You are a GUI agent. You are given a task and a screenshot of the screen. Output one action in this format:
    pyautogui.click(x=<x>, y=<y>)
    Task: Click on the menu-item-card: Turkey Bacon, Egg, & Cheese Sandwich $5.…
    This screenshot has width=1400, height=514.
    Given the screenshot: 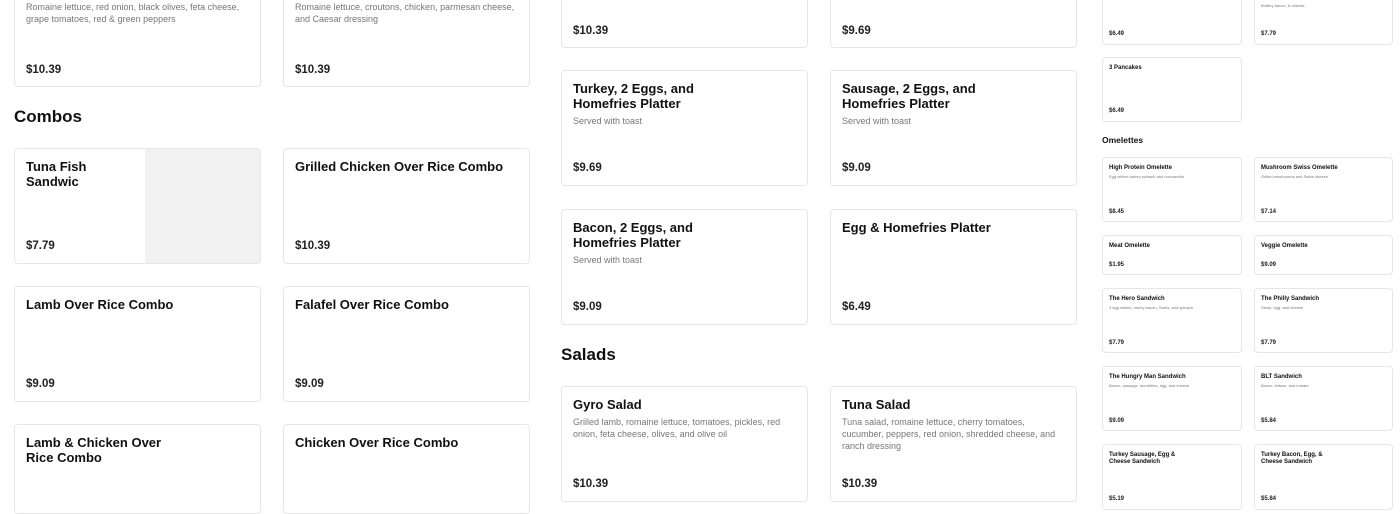 What is the action you would take?
    pyautogui.click(x=1323, y=477)
    